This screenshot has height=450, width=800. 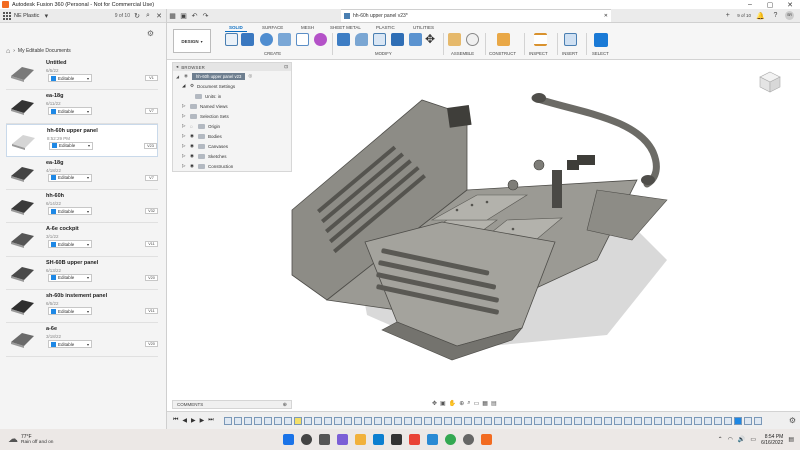 What do you see at coordinates (770, 82) in the screenshot?
I see `view-cube` at bounding box center [770, 82].